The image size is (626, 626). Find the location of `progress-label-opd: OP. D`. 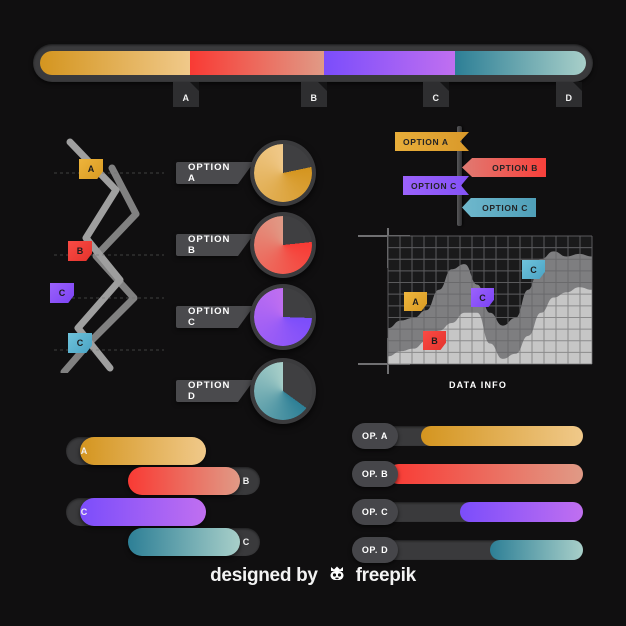

progress-label-opd: OP. D is located at coordinates (375, 550).